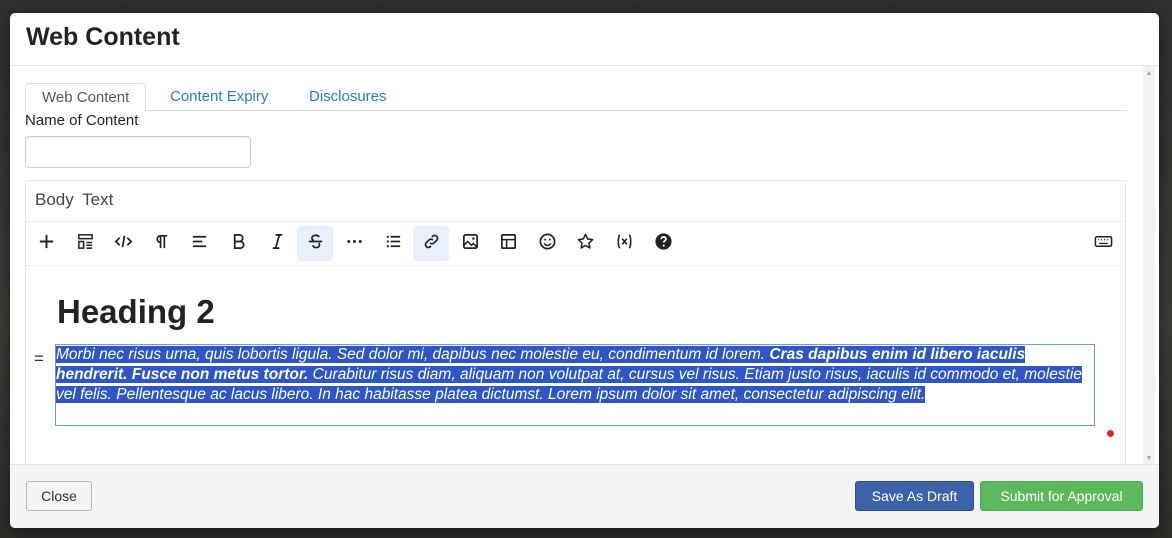  I want to click on content-heading: Heading 2, so click(136, 312).